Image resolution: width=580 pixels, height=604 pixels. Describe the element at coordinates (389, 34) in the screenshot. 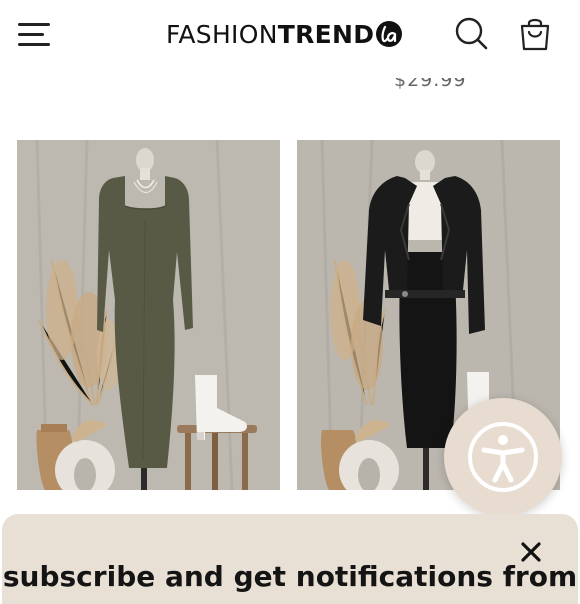

I see `brand-badge-icon` at that location.